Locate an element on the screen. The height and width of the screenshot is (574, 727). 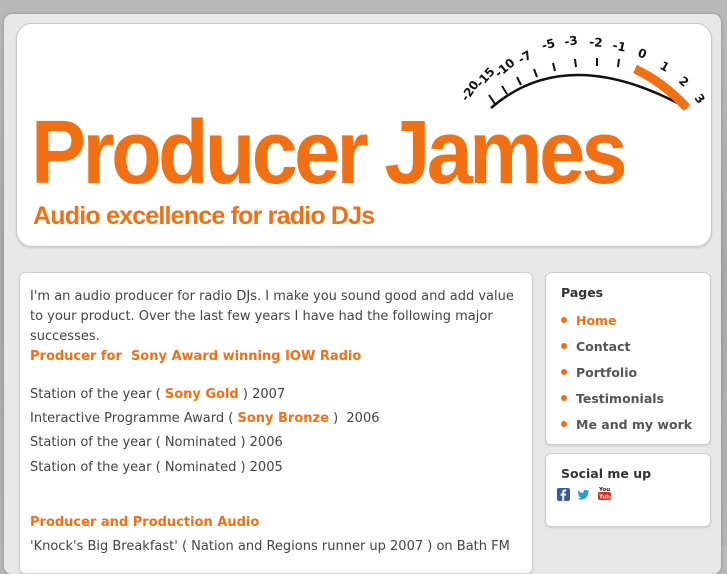
meter-label: -2 is located at coordinates (596, 42).